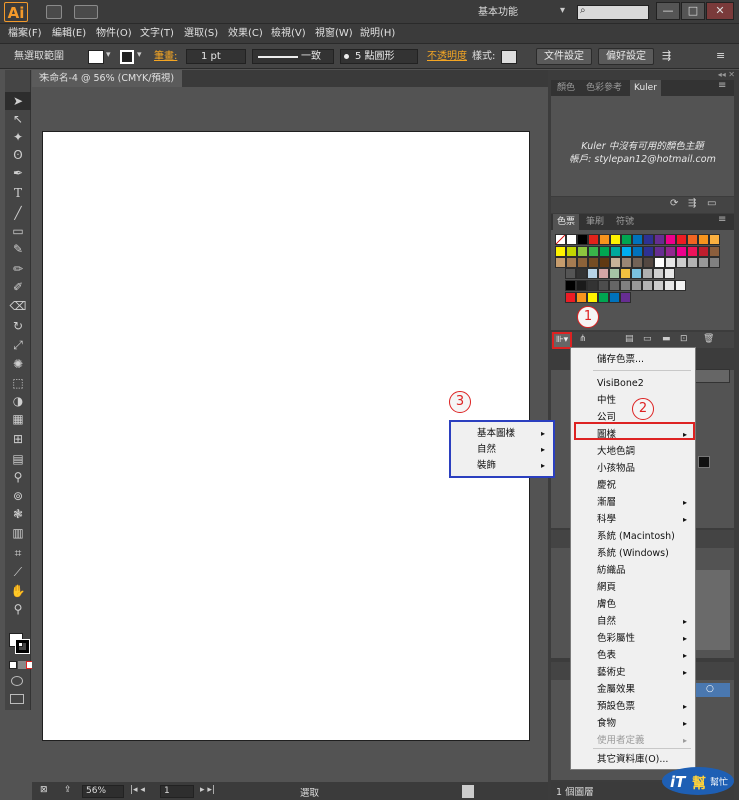 This screenshot has width=739, height=800. What do you see at coordinates (18, 364) in the screenshot?
I see `warp-tool-icon: ✺` at bounding box center [18, 364].